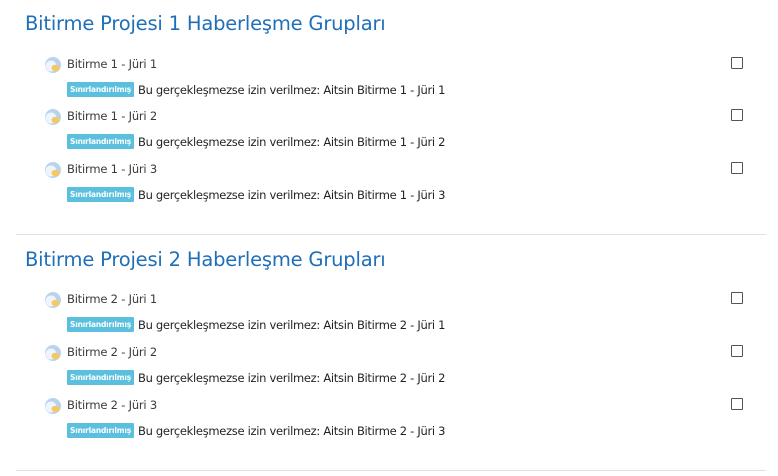 This screenshot has width=778, height=476. What do you see at coordinates (205, 259) in the screenshot?
I see `section-title: Bitirme Projesi 2 Haberleşme Grupları` at bounding box center [205, 259].